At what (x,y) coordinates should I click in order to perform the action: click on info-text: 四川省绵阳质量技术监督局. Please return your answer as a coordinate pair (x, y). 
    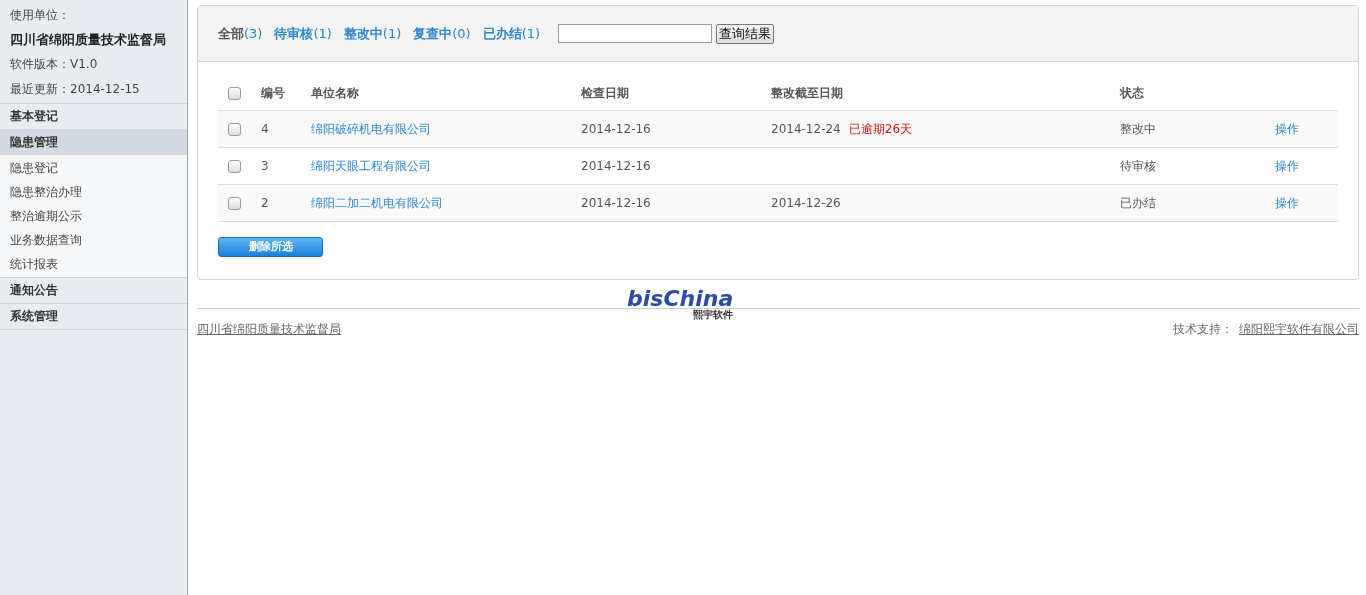
    Looking at the image, I should click on (88, 39).